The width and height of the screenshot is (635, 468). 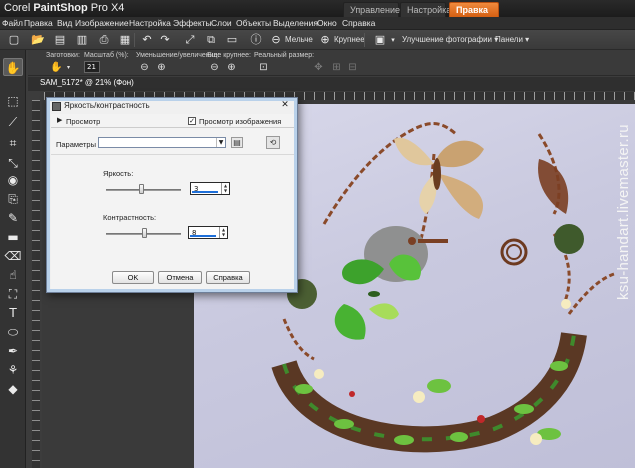 I want to click on zoom-in-more-icon: ⊕, so click(x=231, y=67).